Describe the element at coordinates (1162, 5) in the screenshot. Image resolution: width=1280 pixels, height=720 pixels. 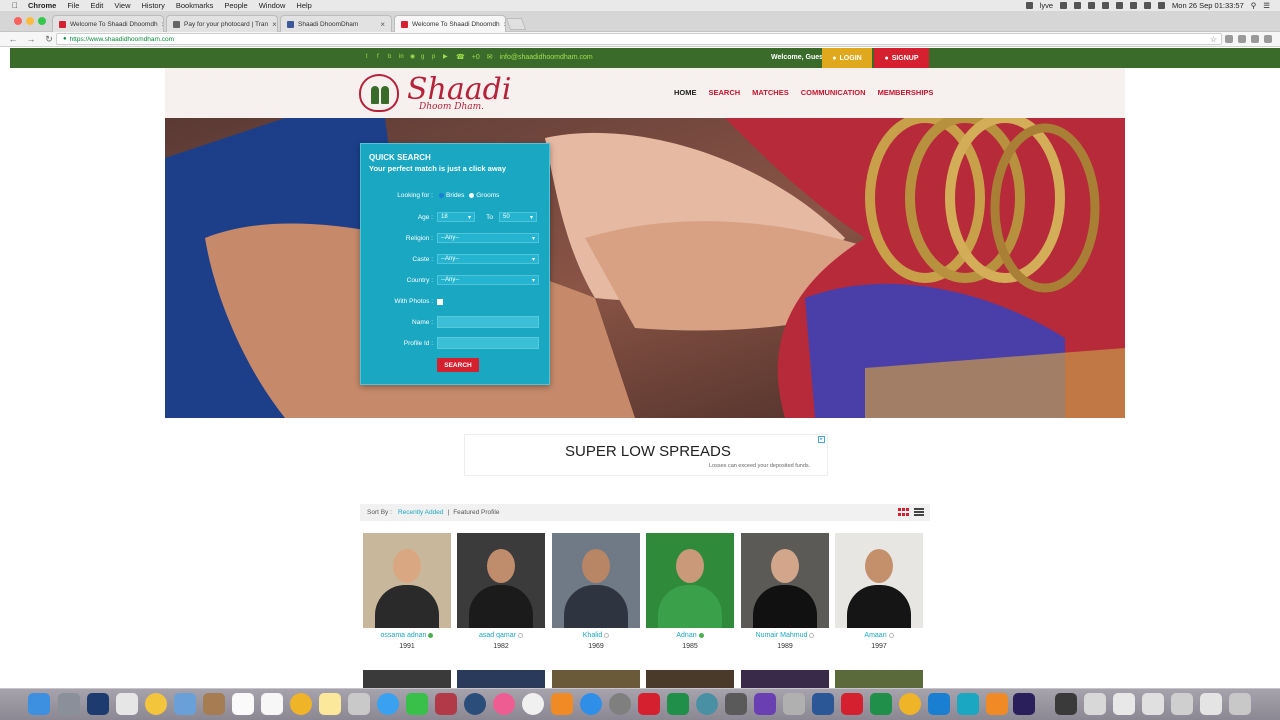
I see `flag-icon` at that location.